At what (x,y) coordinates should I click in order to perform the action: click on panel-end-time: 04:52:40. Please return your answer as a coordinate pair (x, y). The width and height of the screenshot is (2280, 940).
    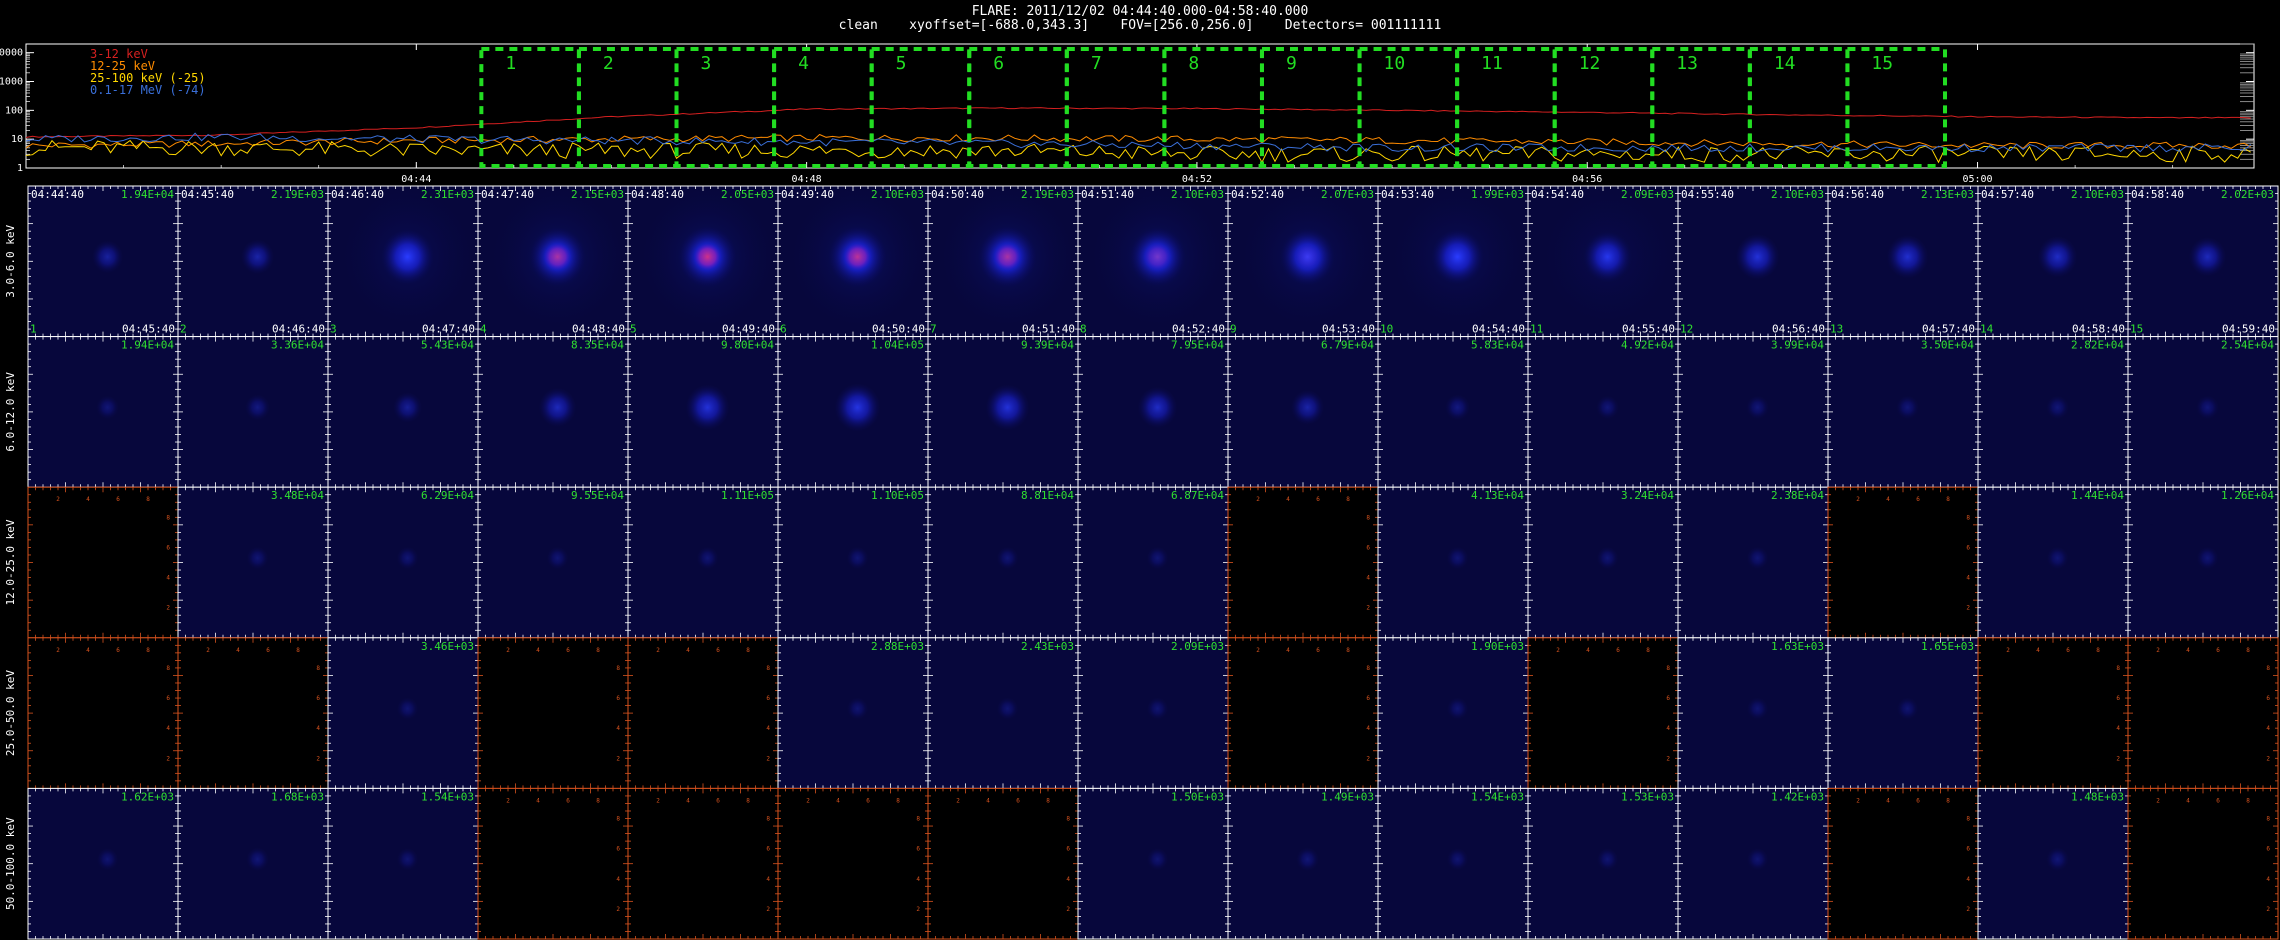
    Looking at the image, I should click on (1198, 329).